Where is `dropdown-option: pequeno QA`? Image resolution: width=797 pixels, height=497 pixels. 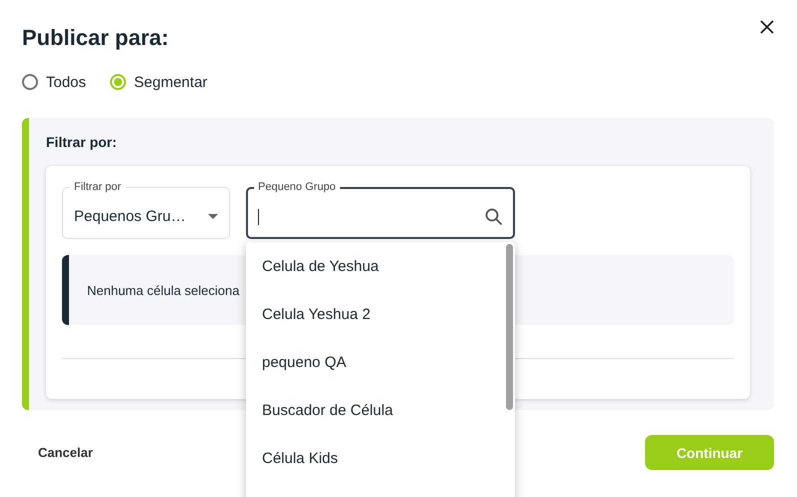 dropdown-option: pequeno QA is located at coordinates (380, 362).